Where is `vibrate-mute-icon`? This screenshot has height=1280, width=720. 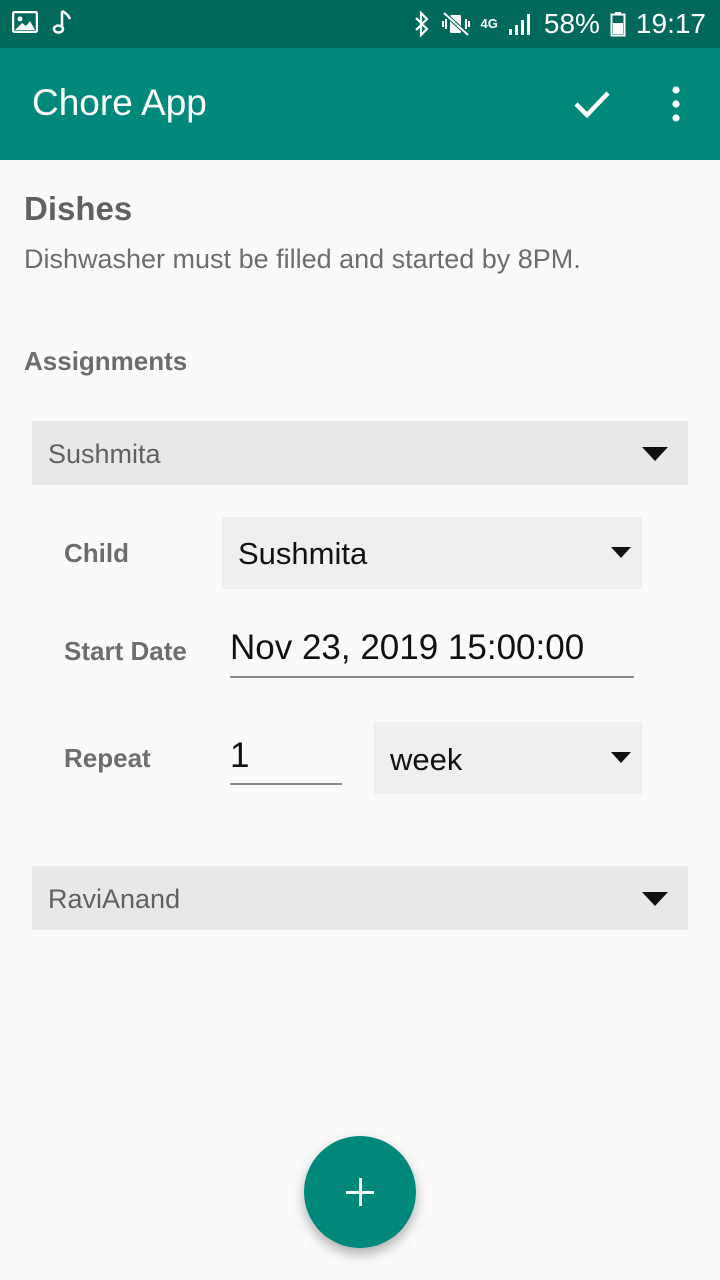 vibrate-mute-icon is located at coordinates (456, 24).